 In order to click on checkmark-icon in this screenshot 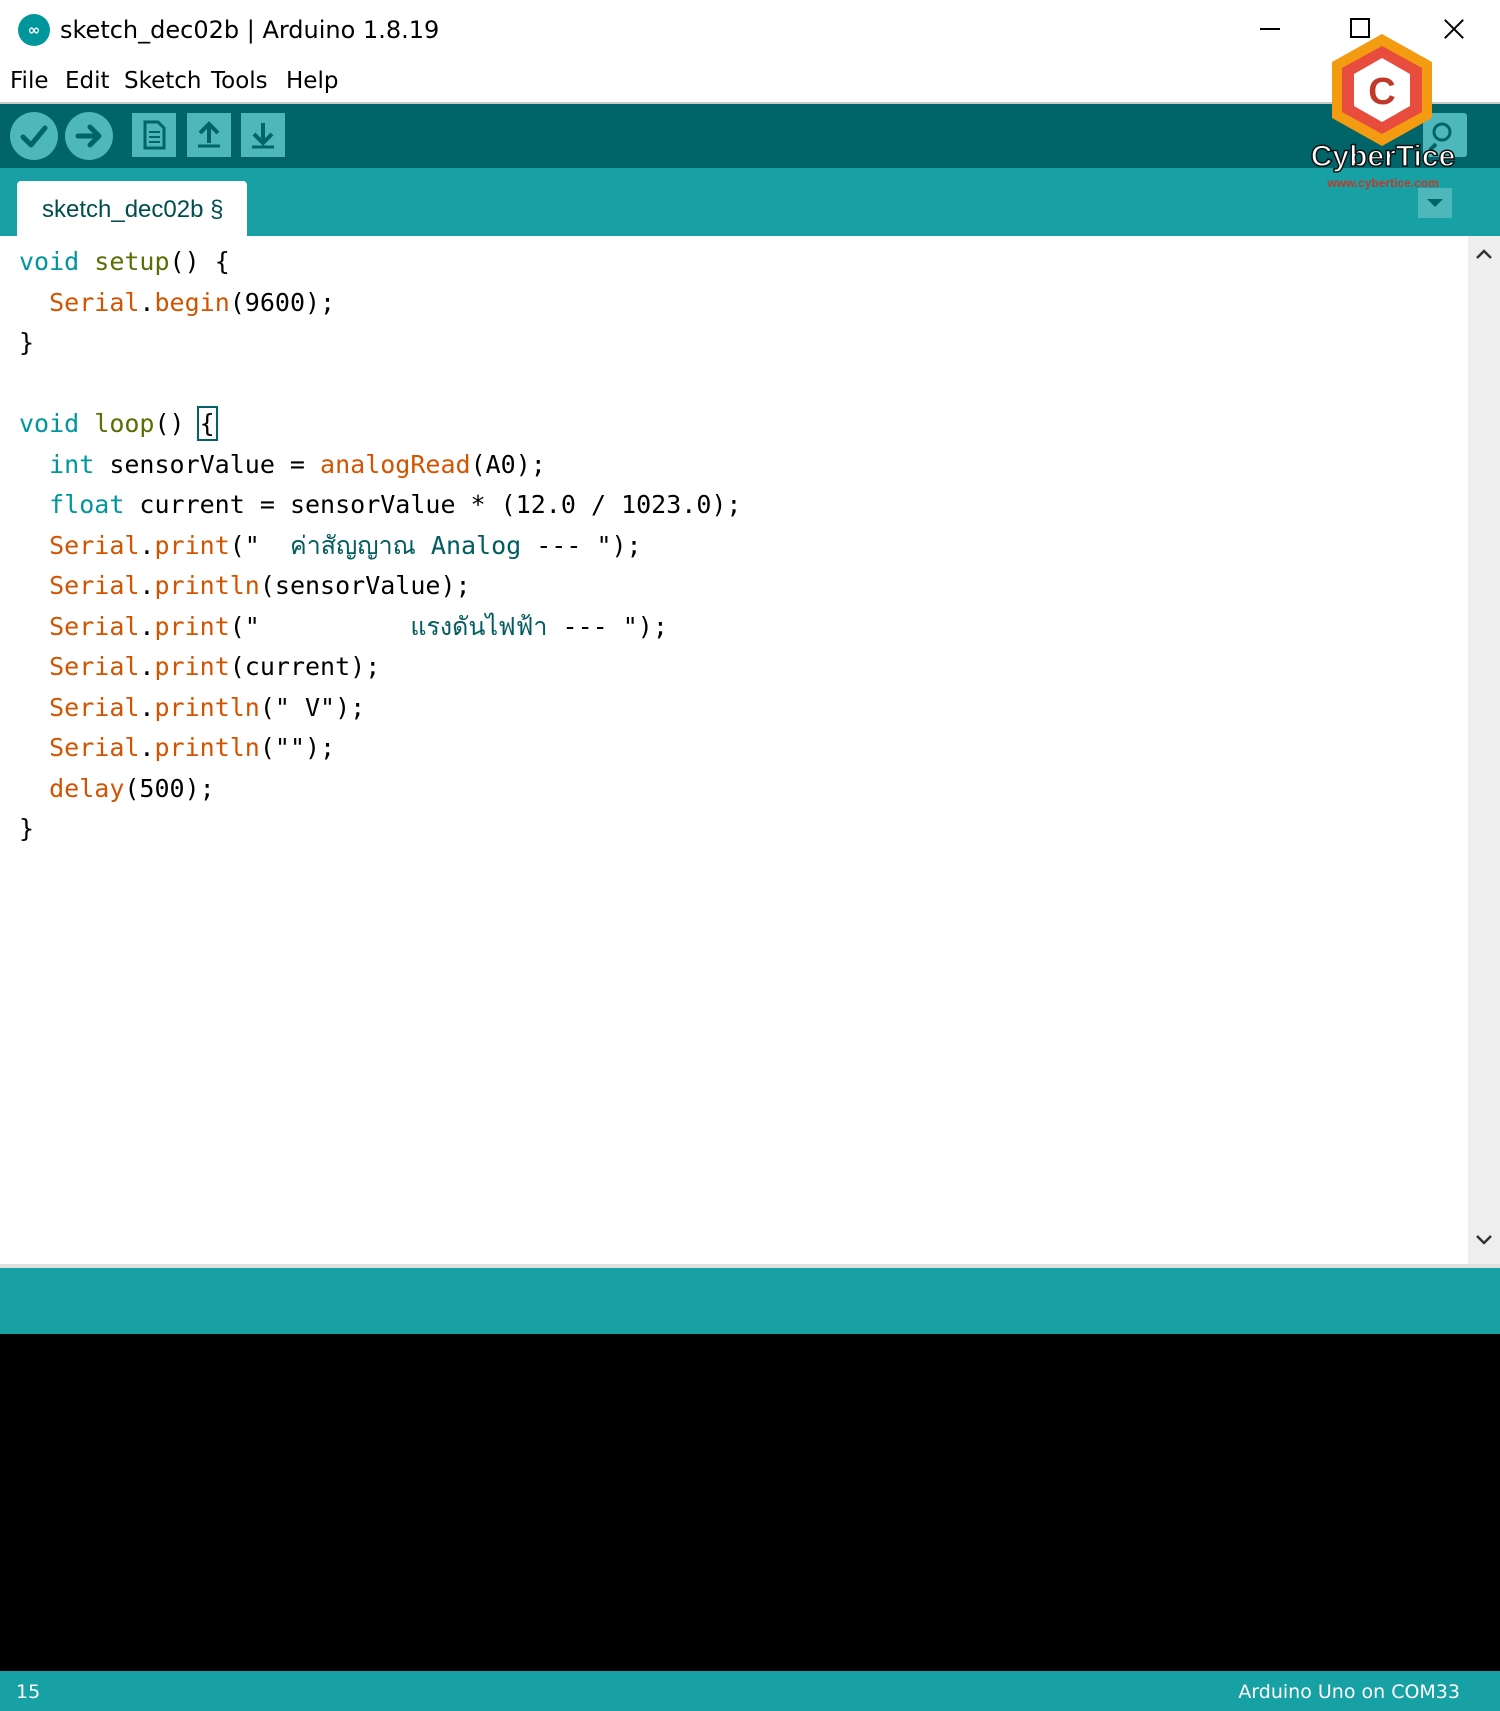, I will do `click(34, 136)`.